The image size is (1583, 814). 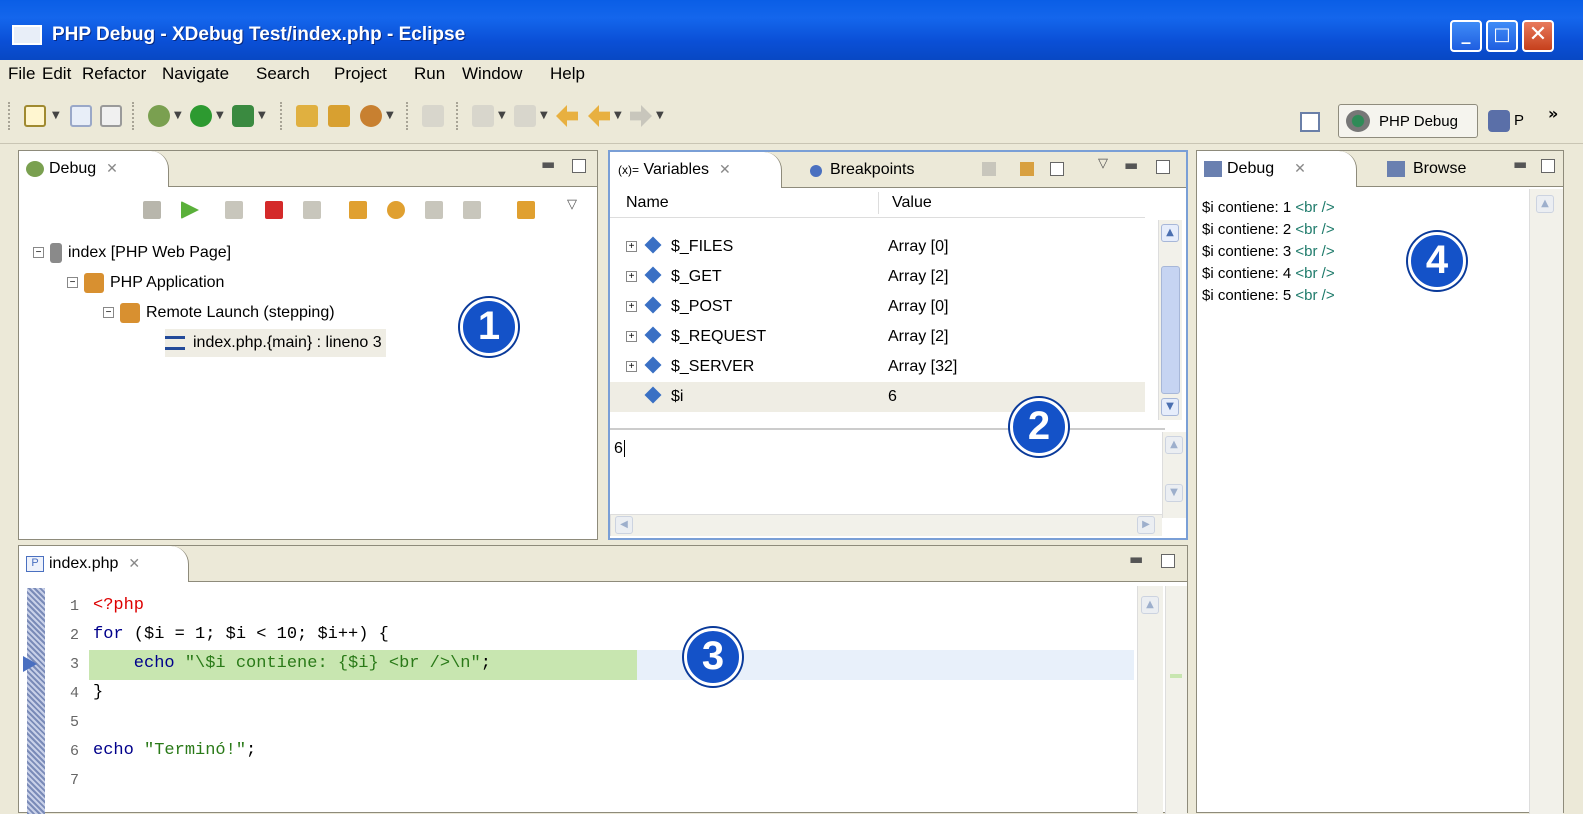 I want to click on scroll-thumb, so click(x=1170, y=330).